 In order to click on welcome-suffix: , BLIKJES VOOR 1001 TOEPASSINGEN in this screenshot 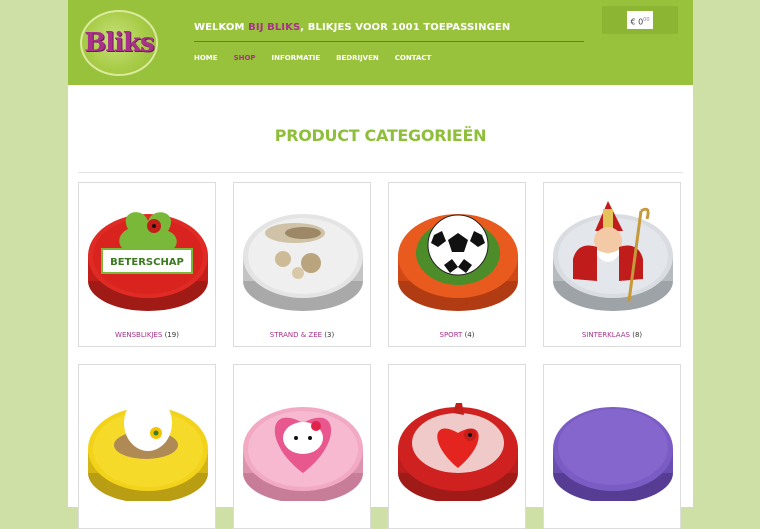, I will do `click(405, 27)`.